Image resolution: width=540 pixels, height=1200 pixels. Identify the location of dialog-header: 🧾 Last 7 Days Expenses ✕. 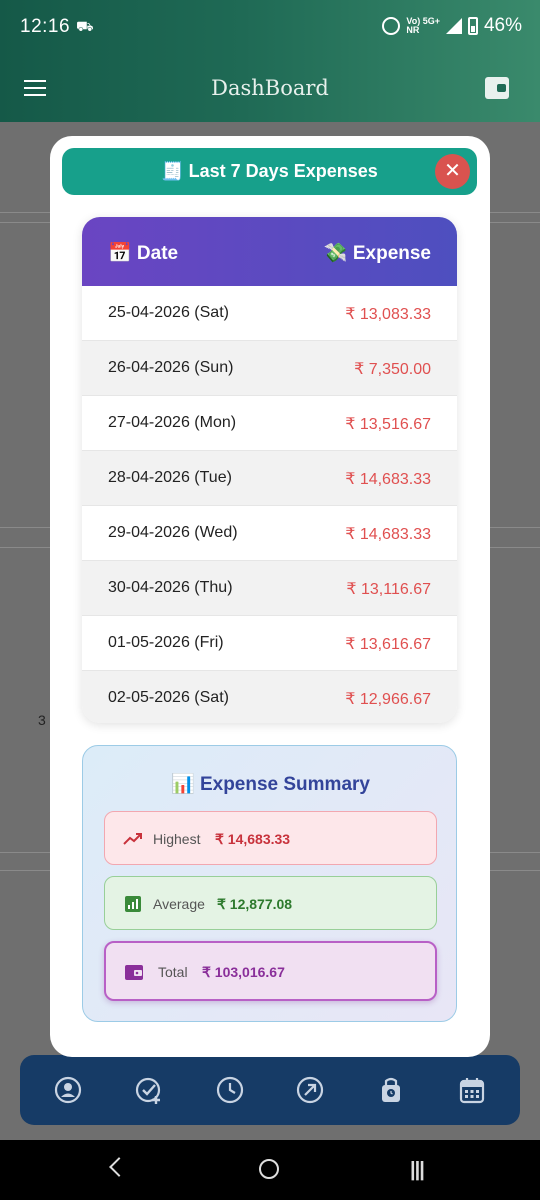
(269, 171).